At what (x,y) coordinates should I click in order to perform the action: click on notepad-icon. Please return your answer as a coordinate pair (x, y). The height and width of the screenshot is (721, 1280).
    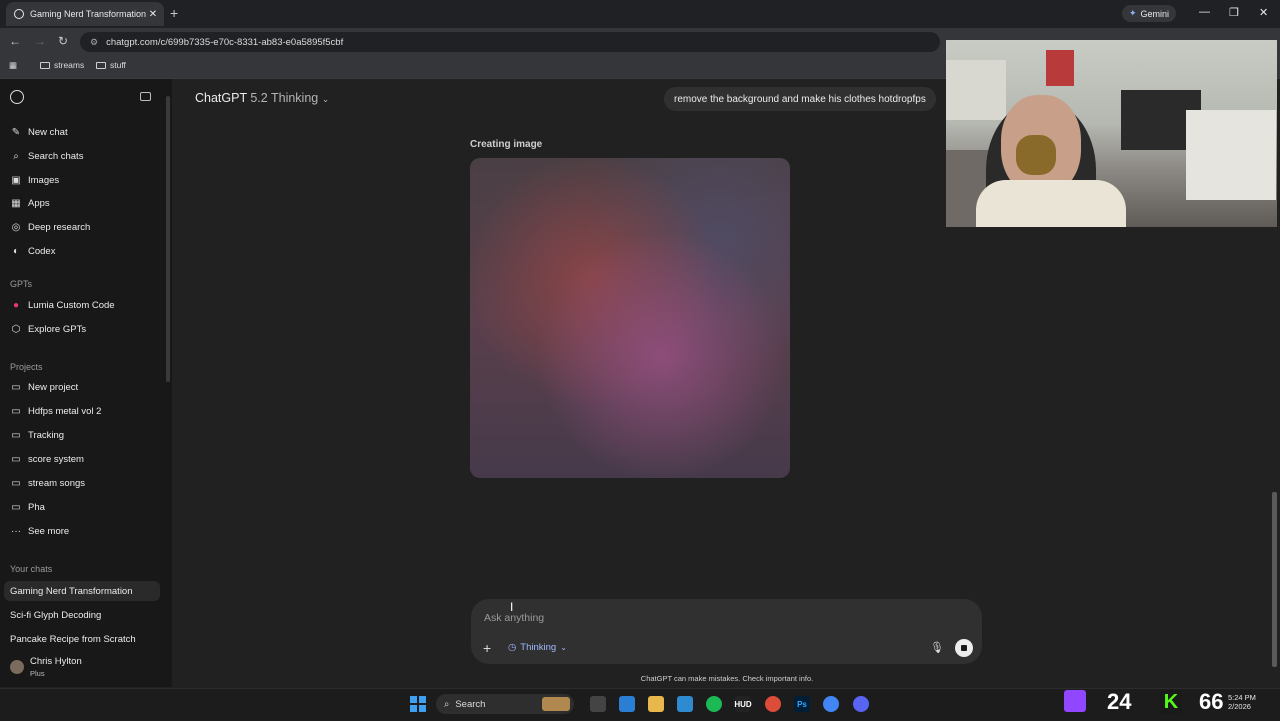
    Looking at the image, I should click on (685, 704).